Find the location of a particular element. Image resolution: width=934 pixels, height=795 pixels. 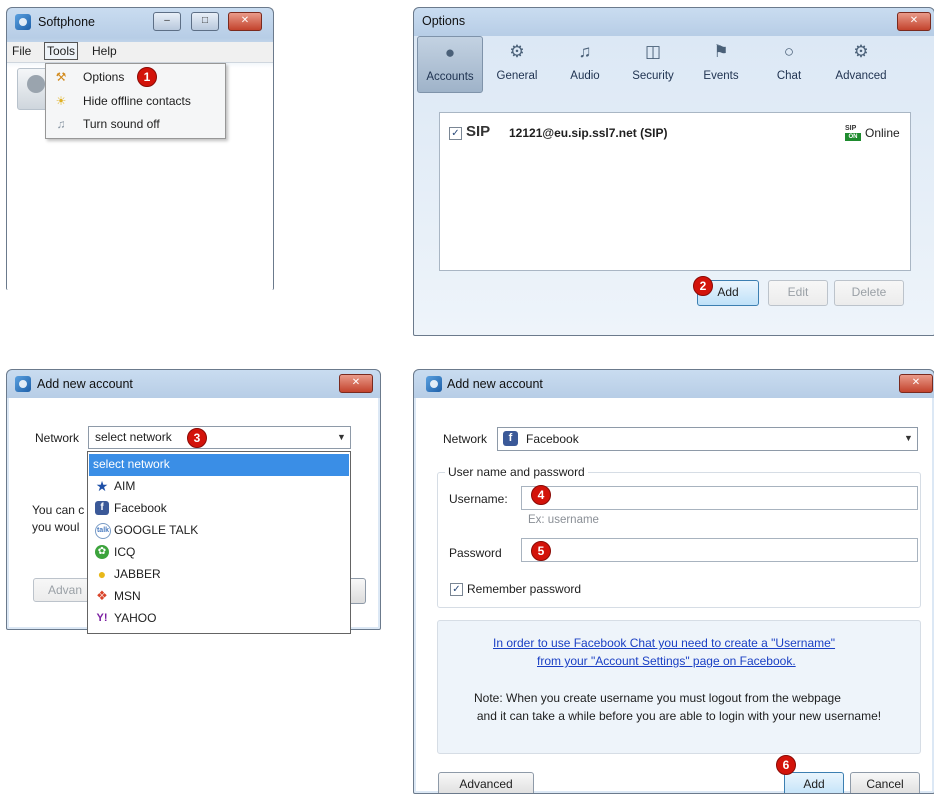

network-option-facebook: f Facebook is located at coordinates (219, 509).